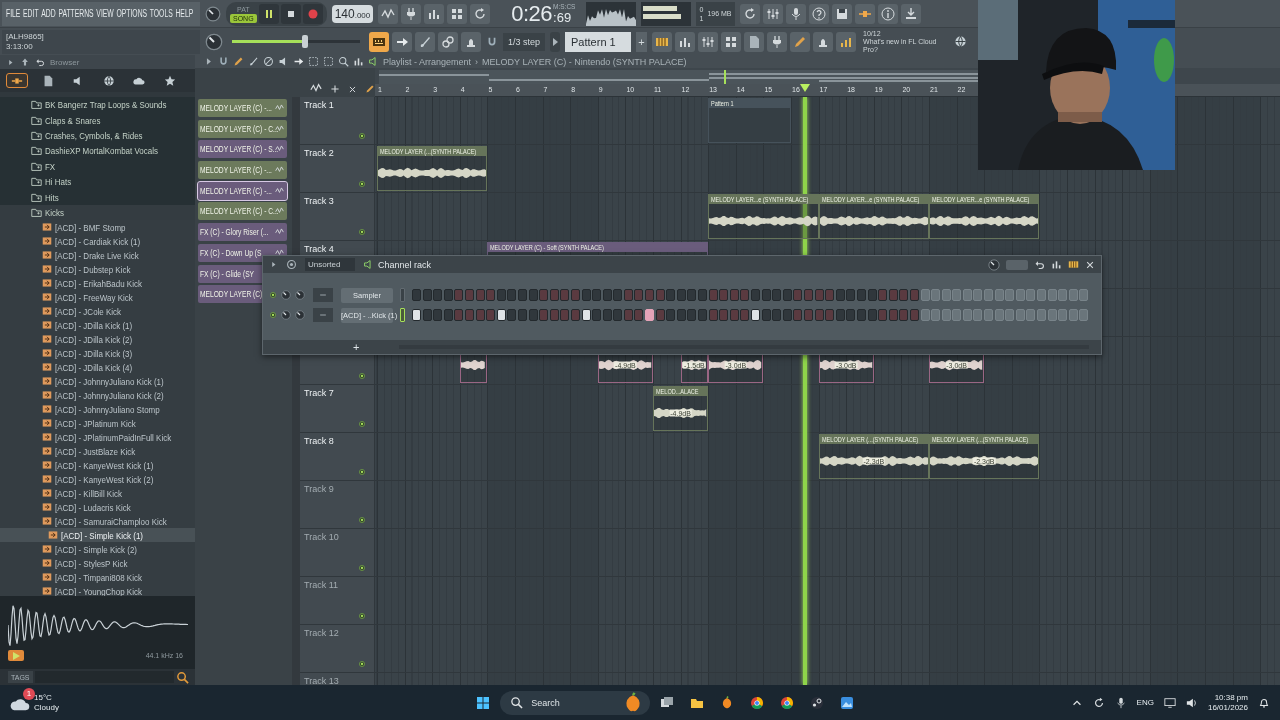 This screenshot has height=720, width=1280. I want to click on window-title: Channel rack, so click(405, 264).